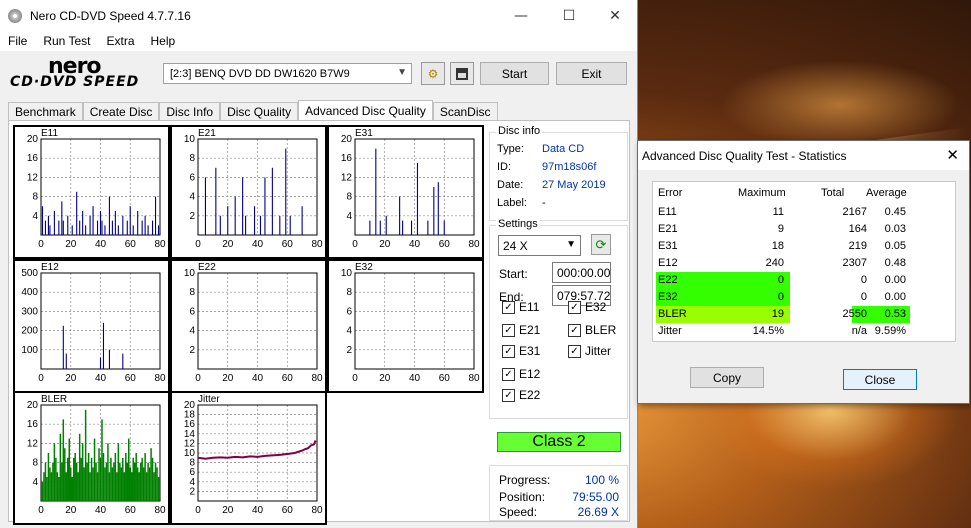  What do you see at coordinates (120, 41) in the screenshot?
I see `menu-extra: Extra` at bounding box center [120, 41].